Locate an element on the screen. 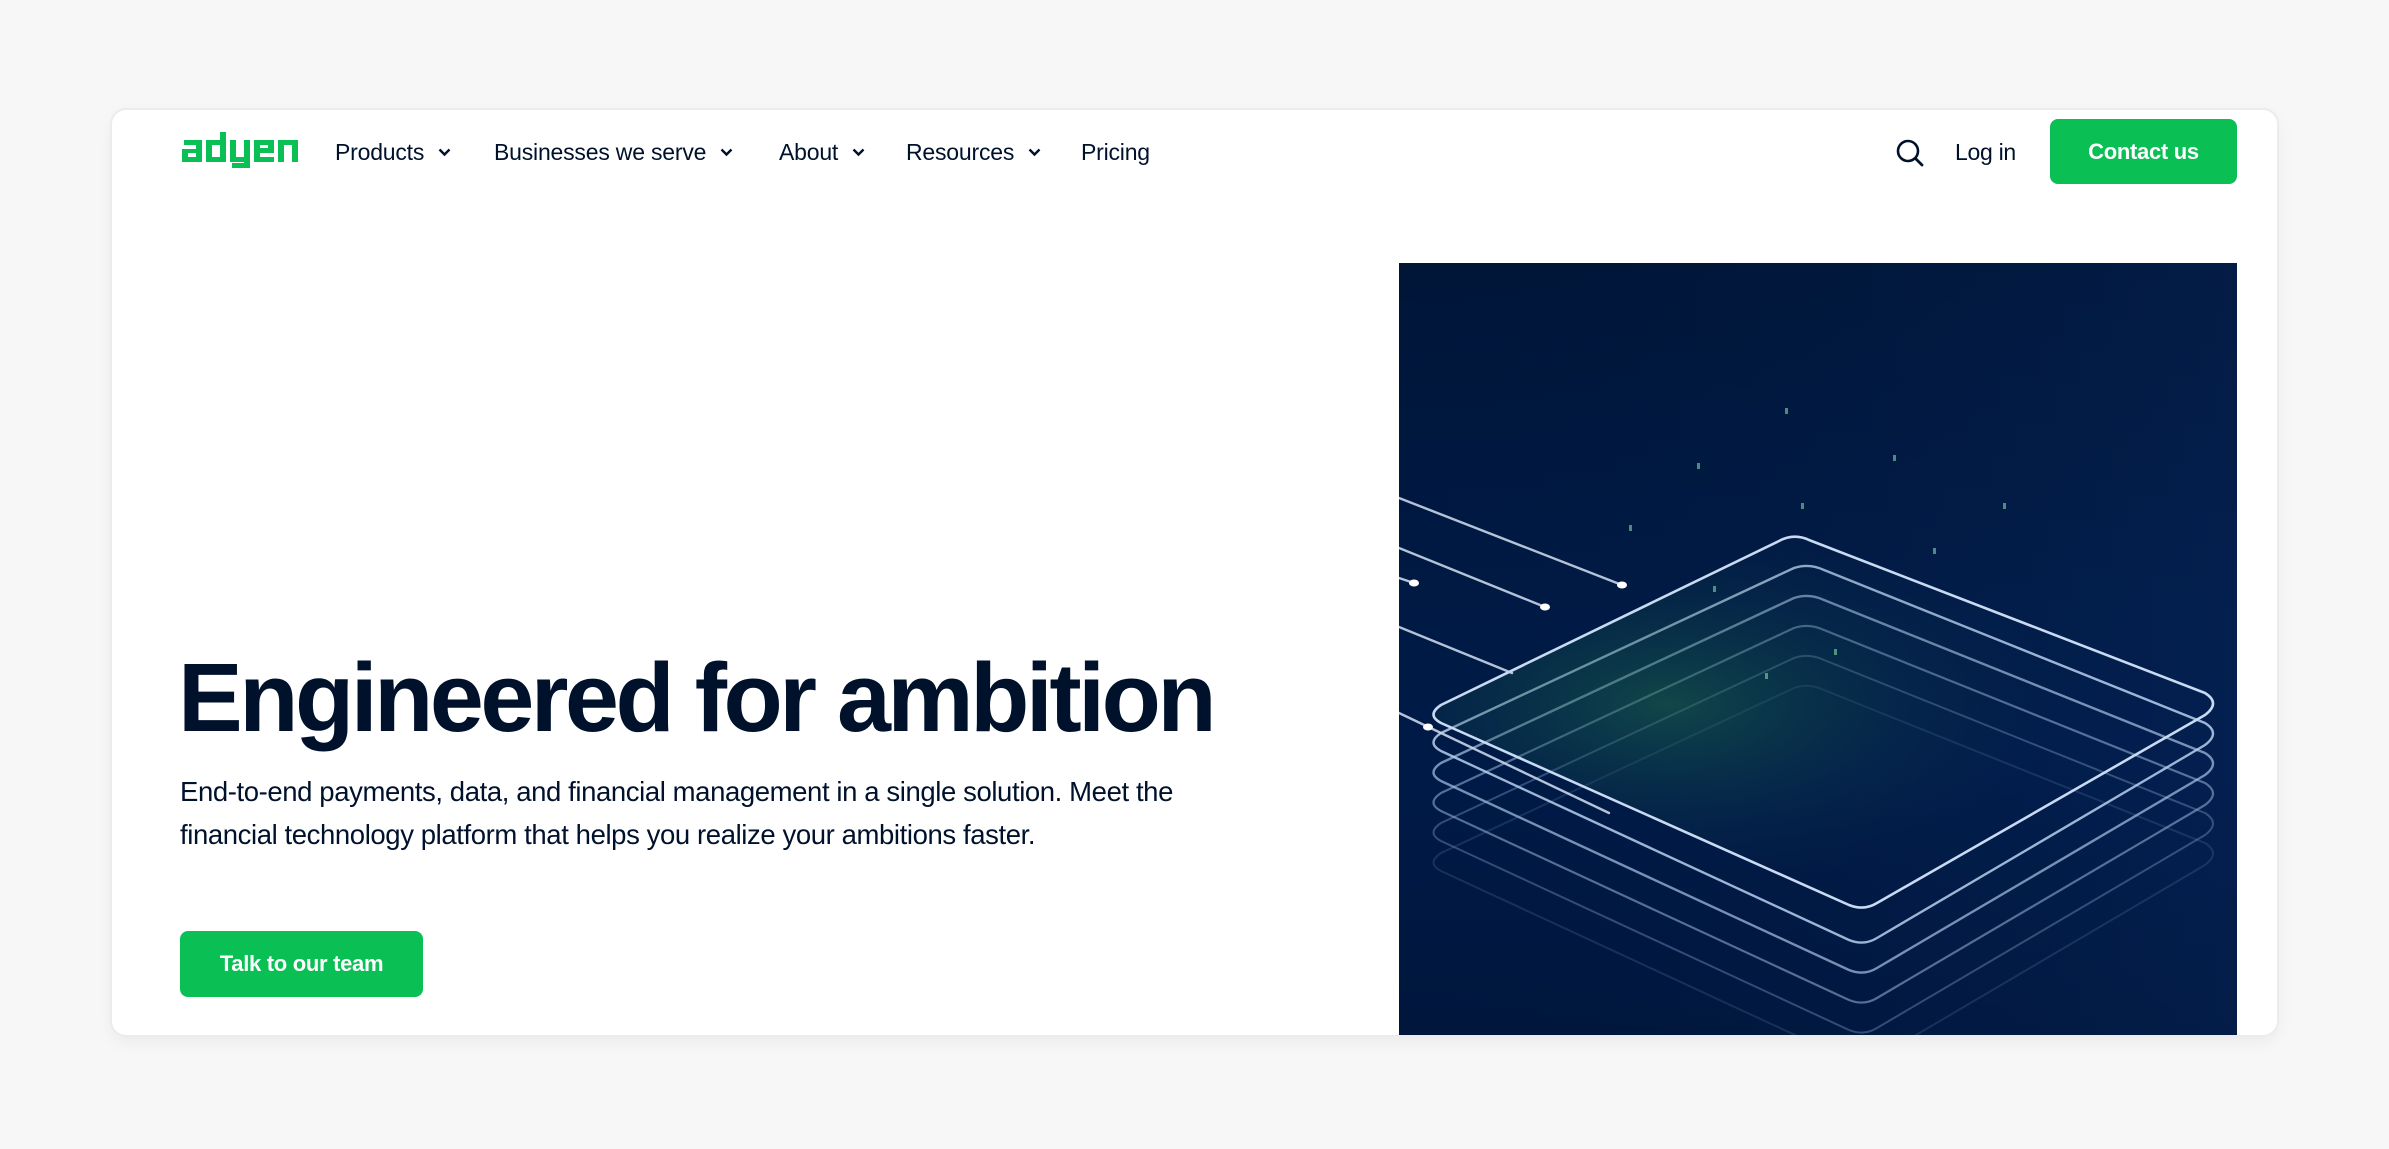  nav-resources: Resources is located at coordinates (973, 152).